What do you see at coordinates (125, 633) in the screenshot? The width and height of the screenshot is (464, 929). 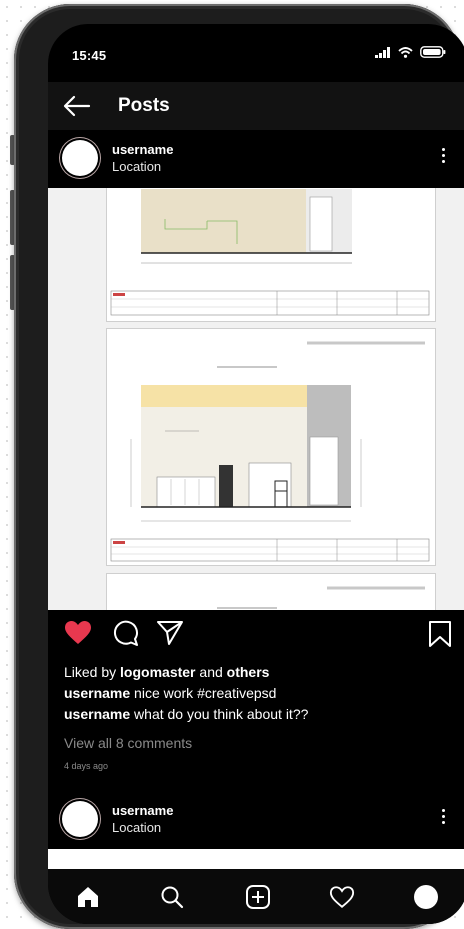 I see `comment-icon` at bounding box center [125, 633].